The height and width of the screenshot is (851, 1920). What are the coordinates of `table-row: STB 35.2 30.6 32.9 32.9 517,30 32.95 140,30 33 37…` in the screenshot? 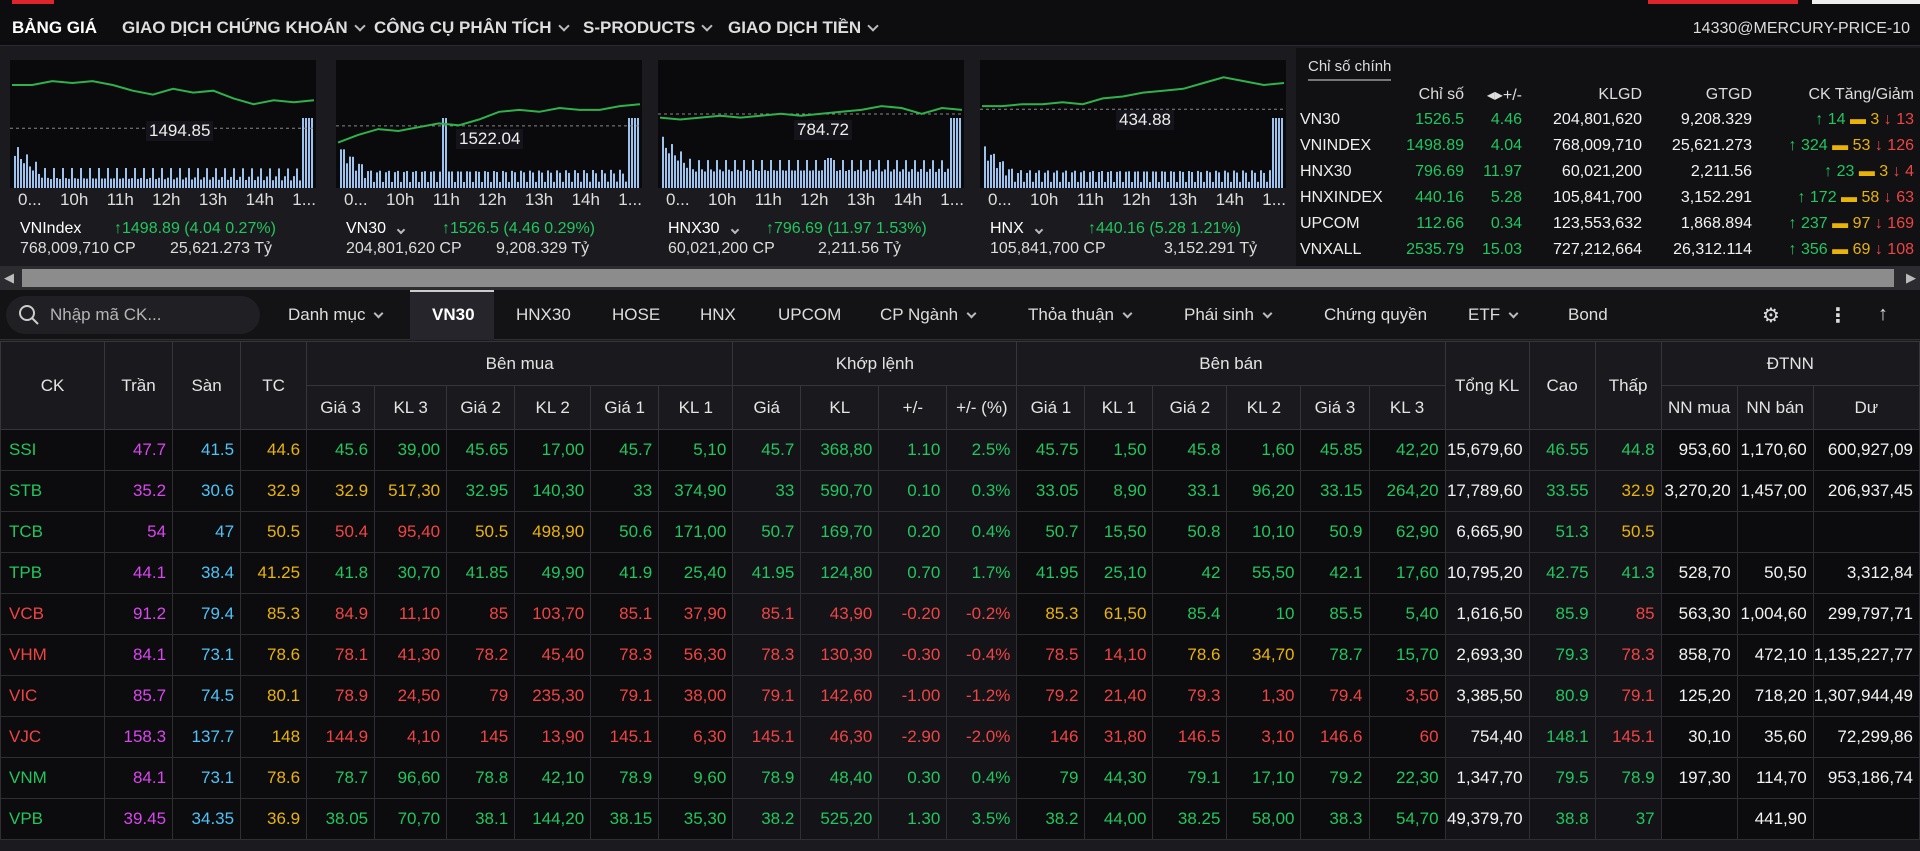 It's located at (960, 491).